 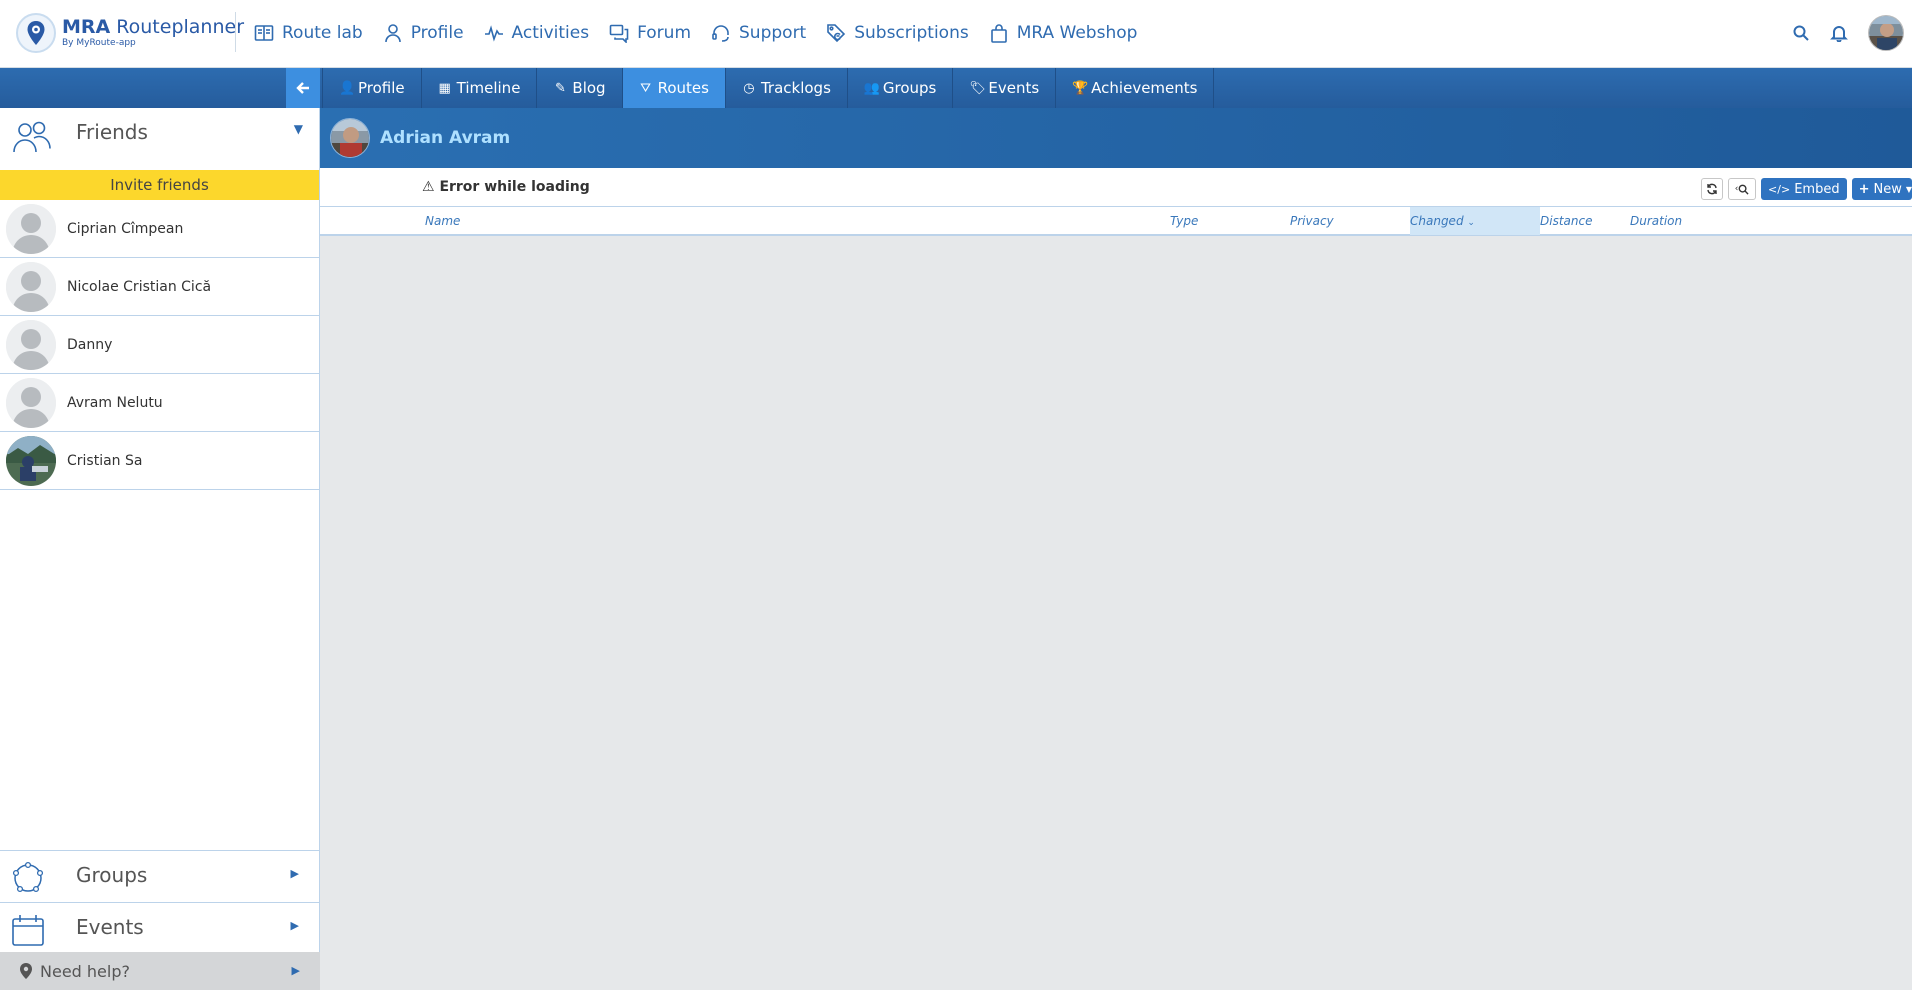 What do you see at coordinates (350, 138) in the screenshot?
I see `profile-avatar` at bounding box center [350, 138].